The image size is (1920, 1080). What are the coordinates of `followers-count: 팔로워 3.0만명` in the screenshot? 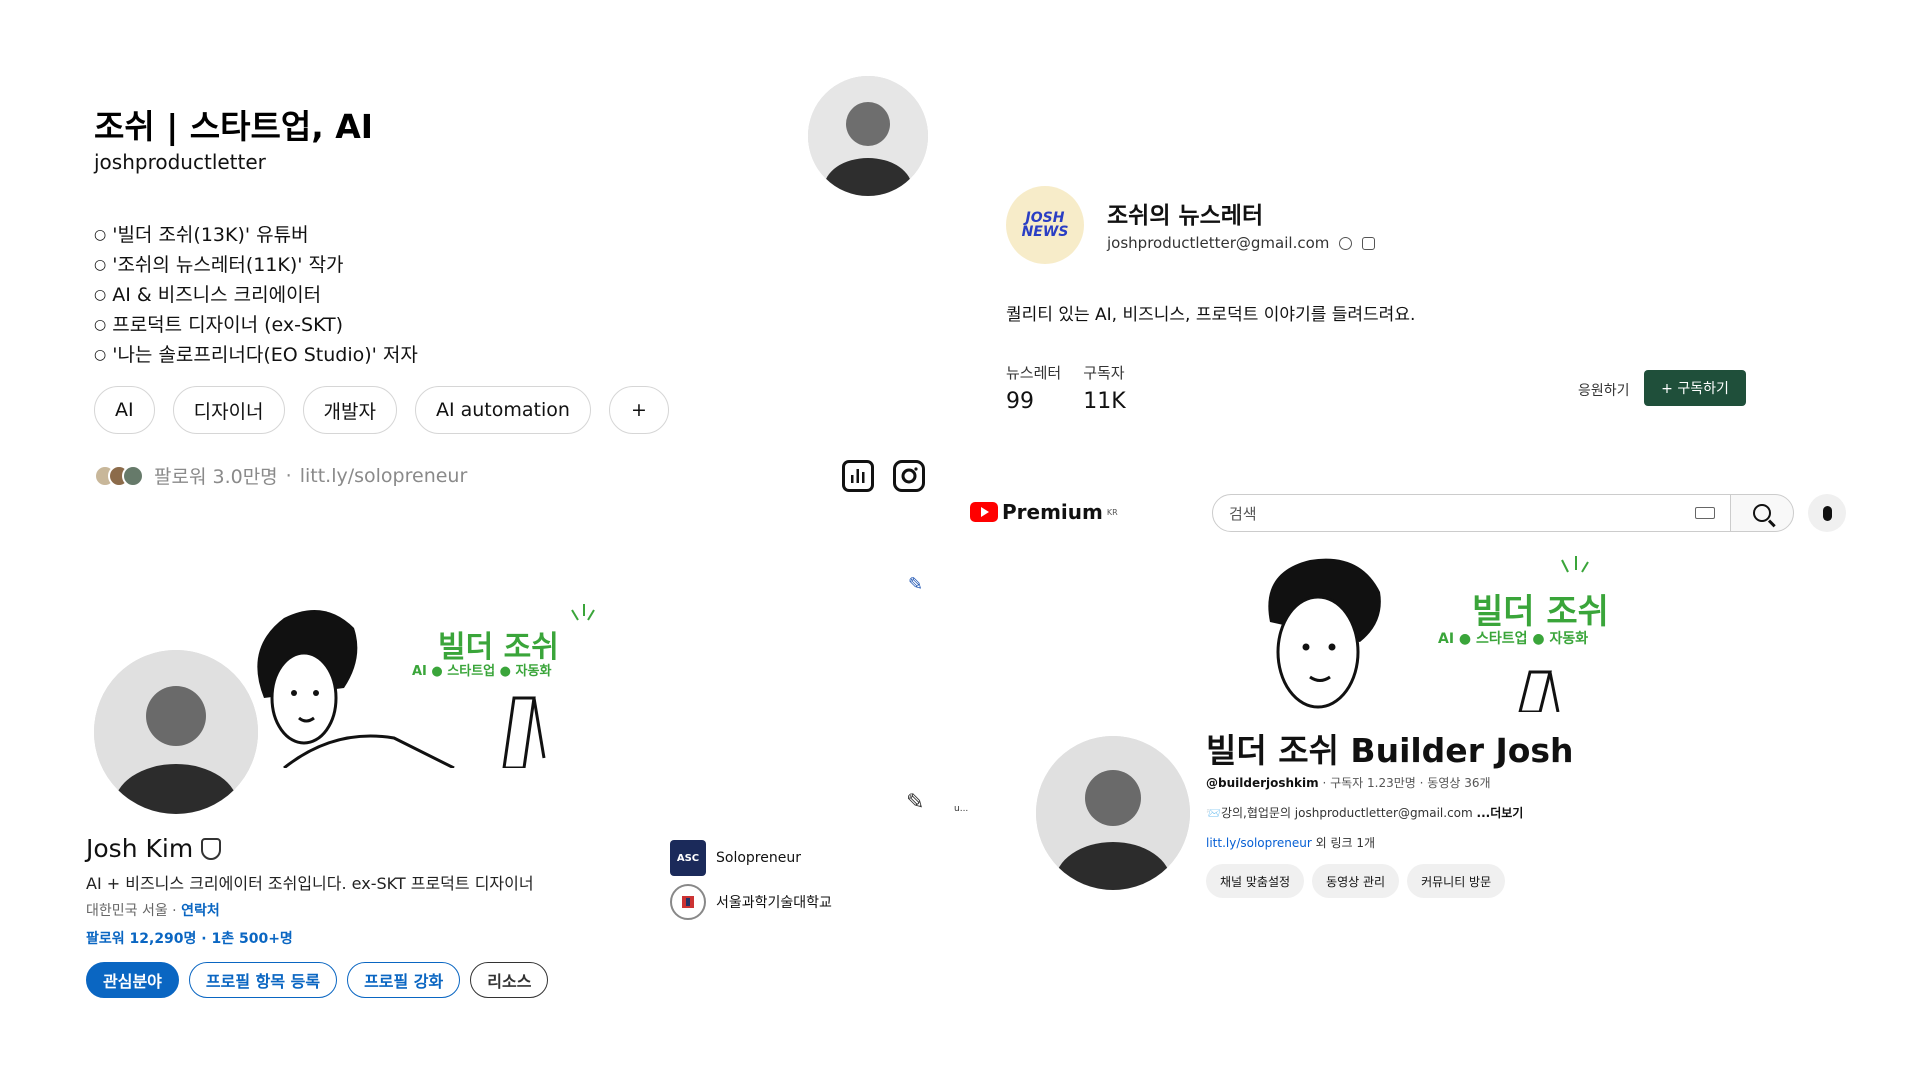 It's located at (216, 475).